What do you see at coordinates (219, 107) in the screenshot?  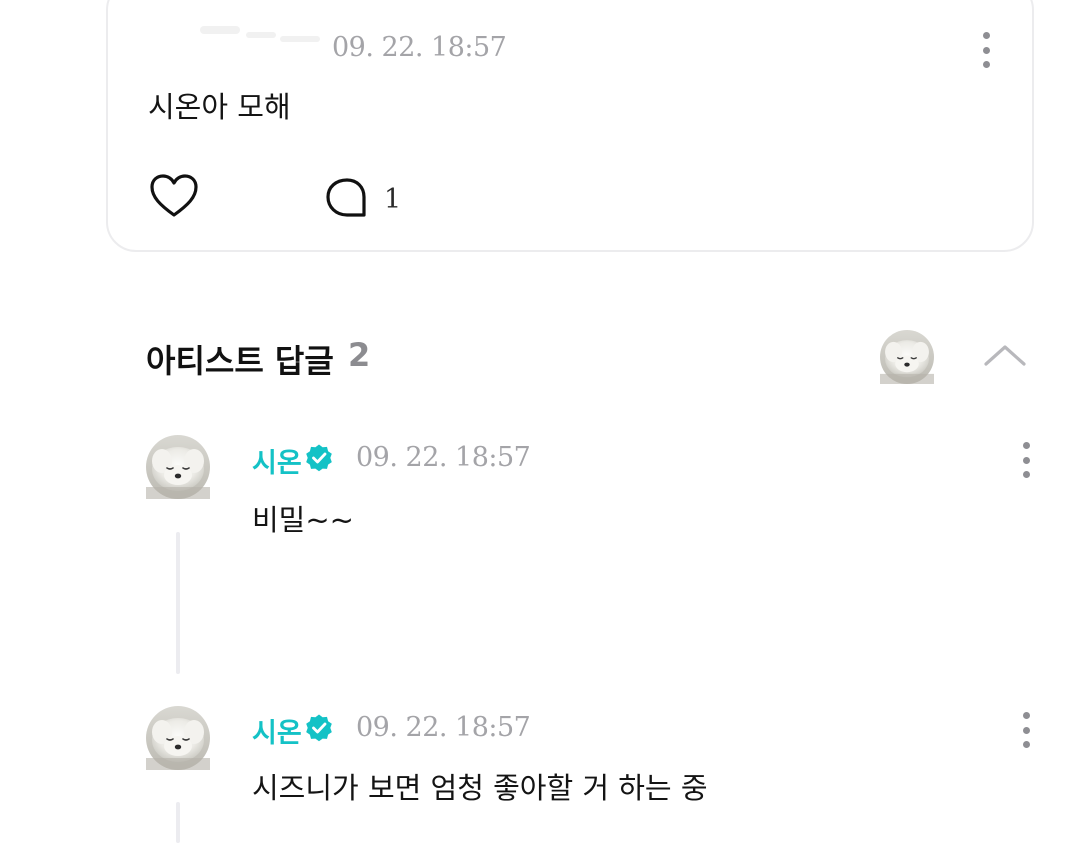 I see `post-body-text: 시온아 모해` at bounding box center [219, 107].